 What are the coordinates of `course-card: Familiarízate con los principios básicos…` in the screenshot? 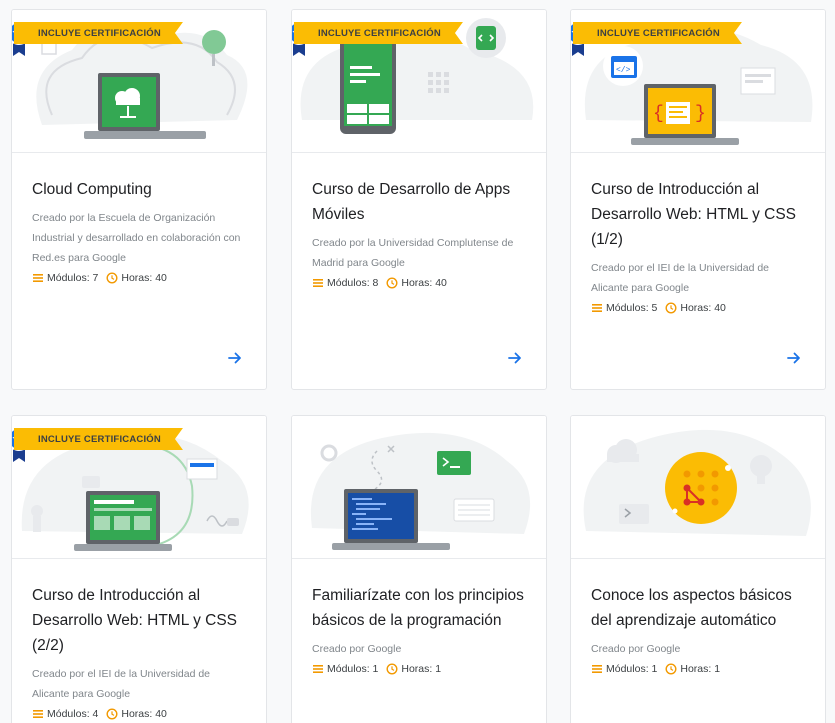 It's located at (419, 569).